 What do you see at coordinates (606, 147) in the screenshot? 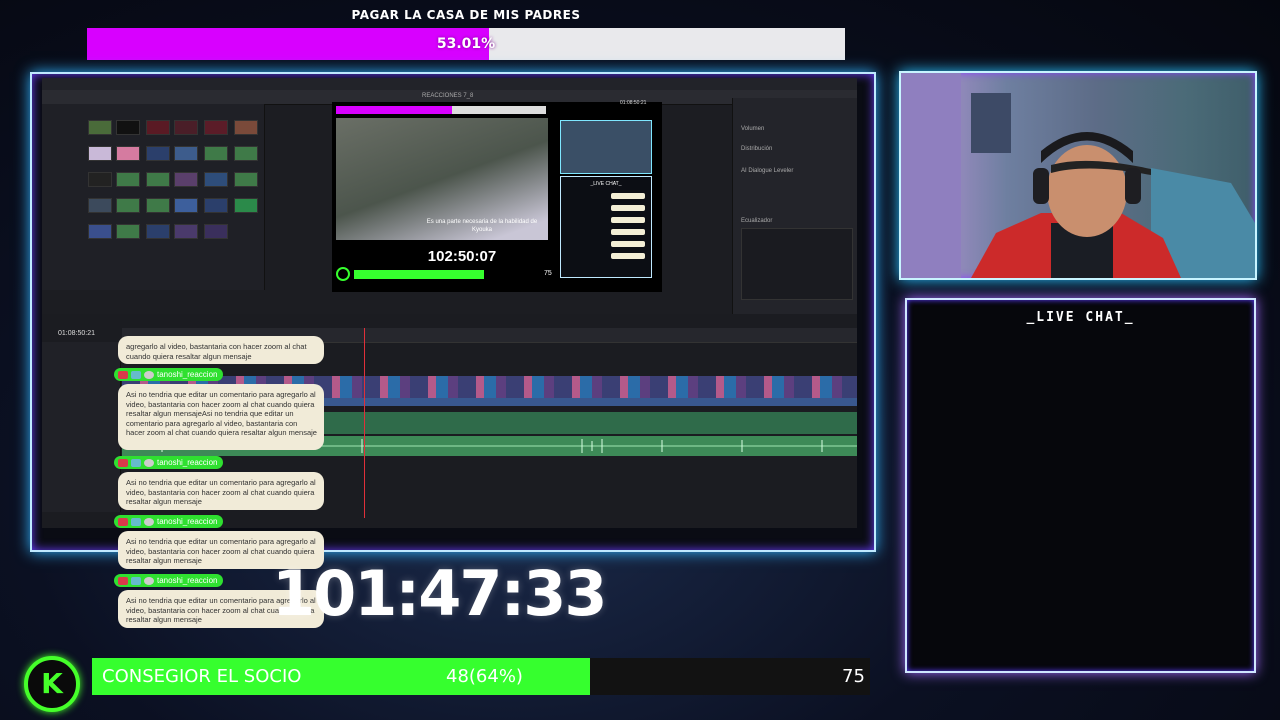
I see `preview-webcam` at bounding box center [606, 147].